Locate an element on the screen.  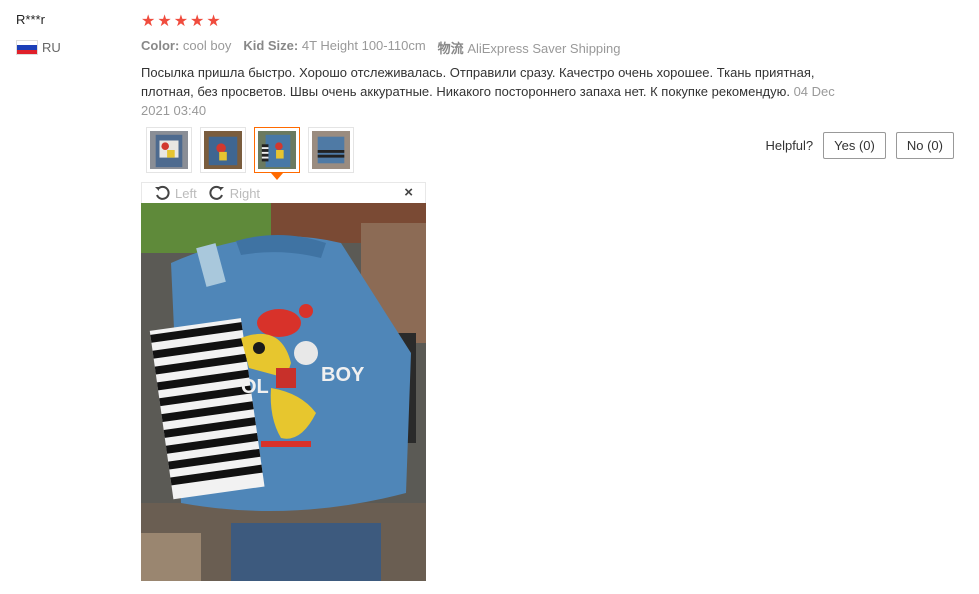
rotate-right-label: Right is located at coordinates (245, 193).